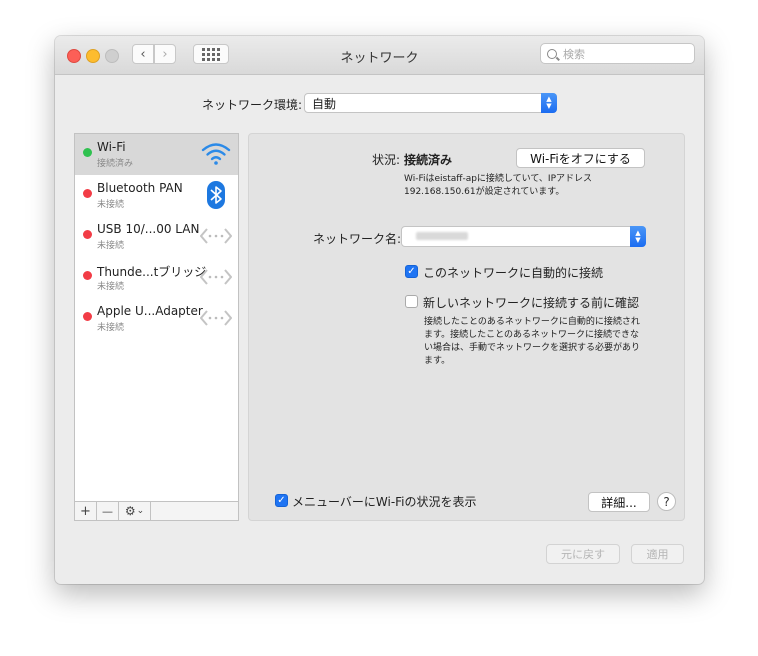  I want to click on service-list-toolbar: + — ⚙ ⌄, so click(156, 511).